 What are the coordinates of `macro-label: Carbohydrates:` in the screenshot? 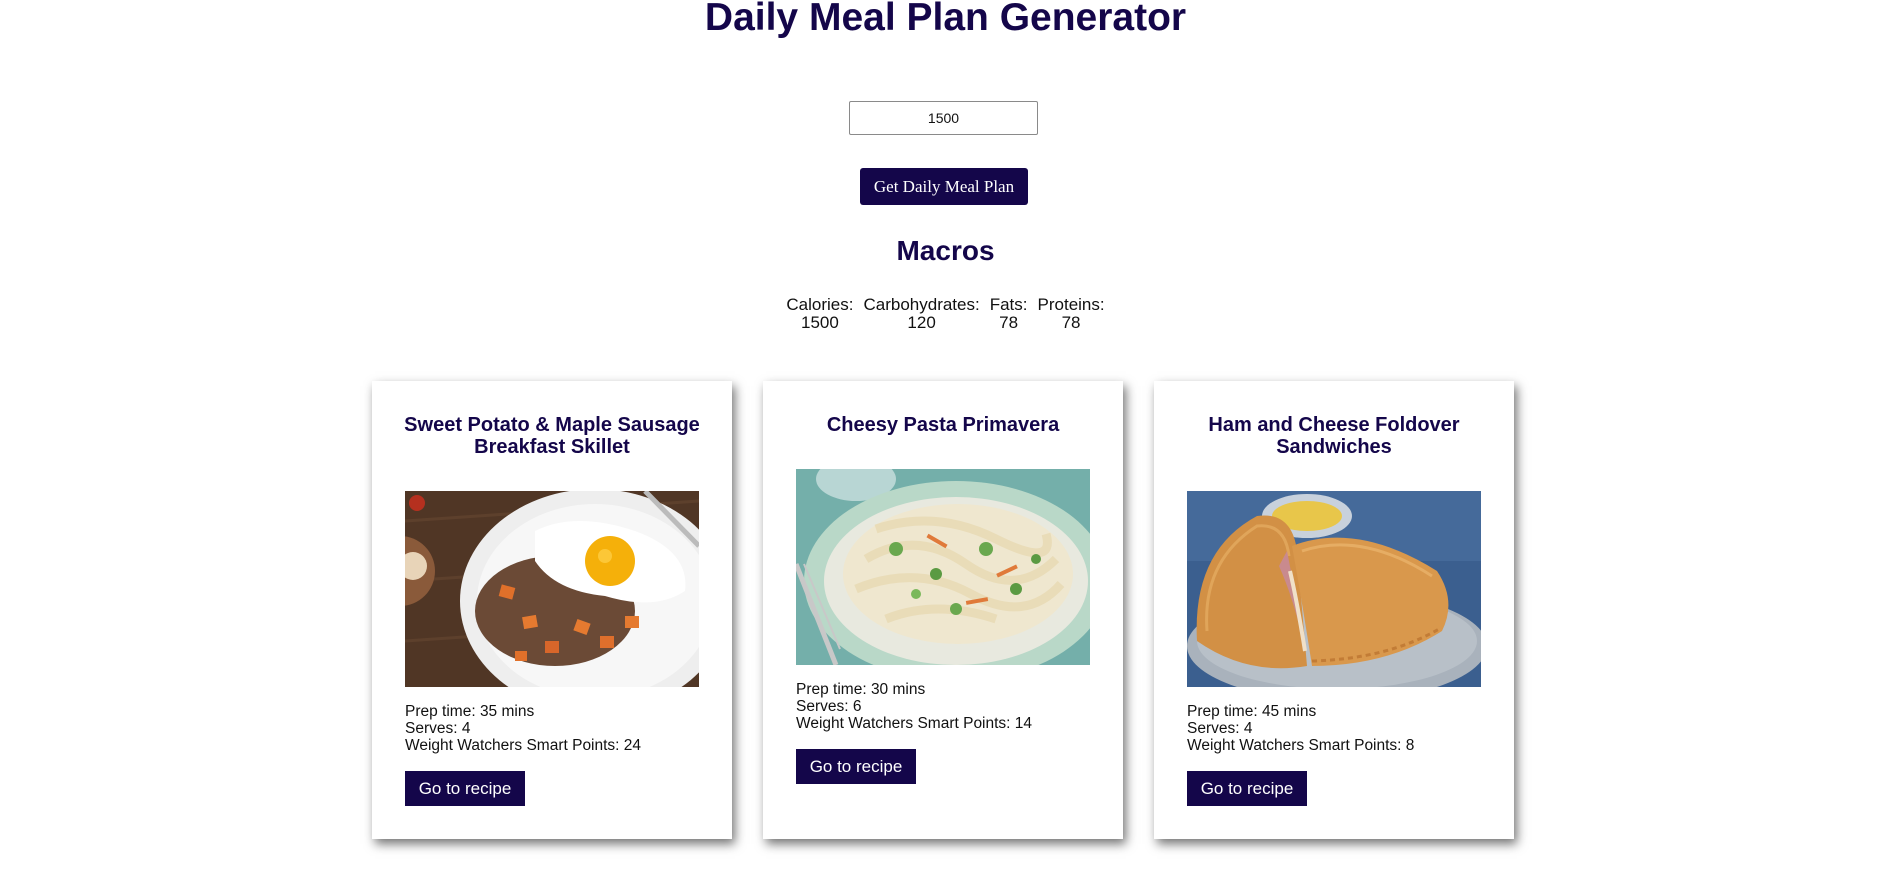 It's located at (921, 304).